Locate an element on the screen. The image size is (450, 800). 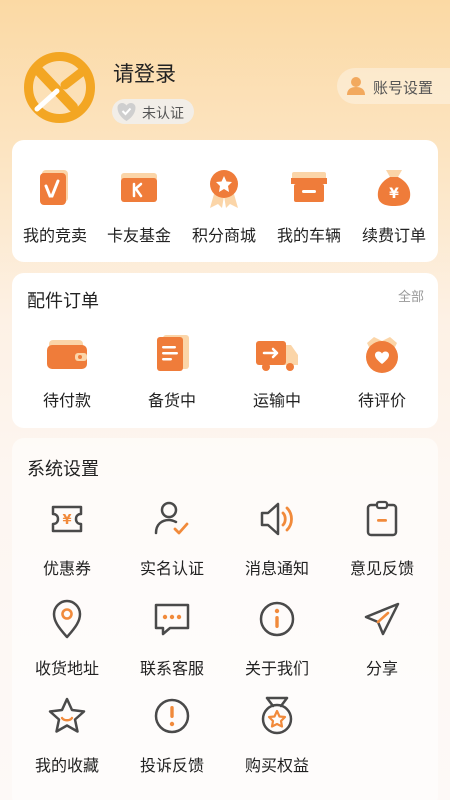
settings-item-label: 实名认证 is located at coordinates (171, 568).